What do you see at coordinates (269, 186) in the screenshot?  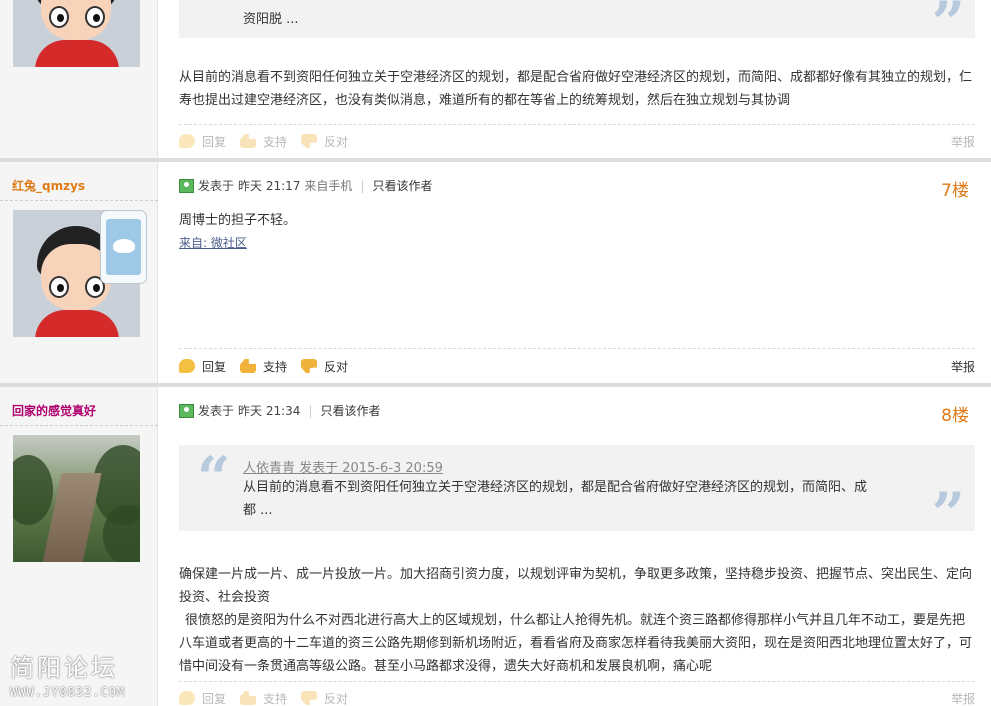 I see `post-time: 昨天 21:17` at bounding box center [269, 186].